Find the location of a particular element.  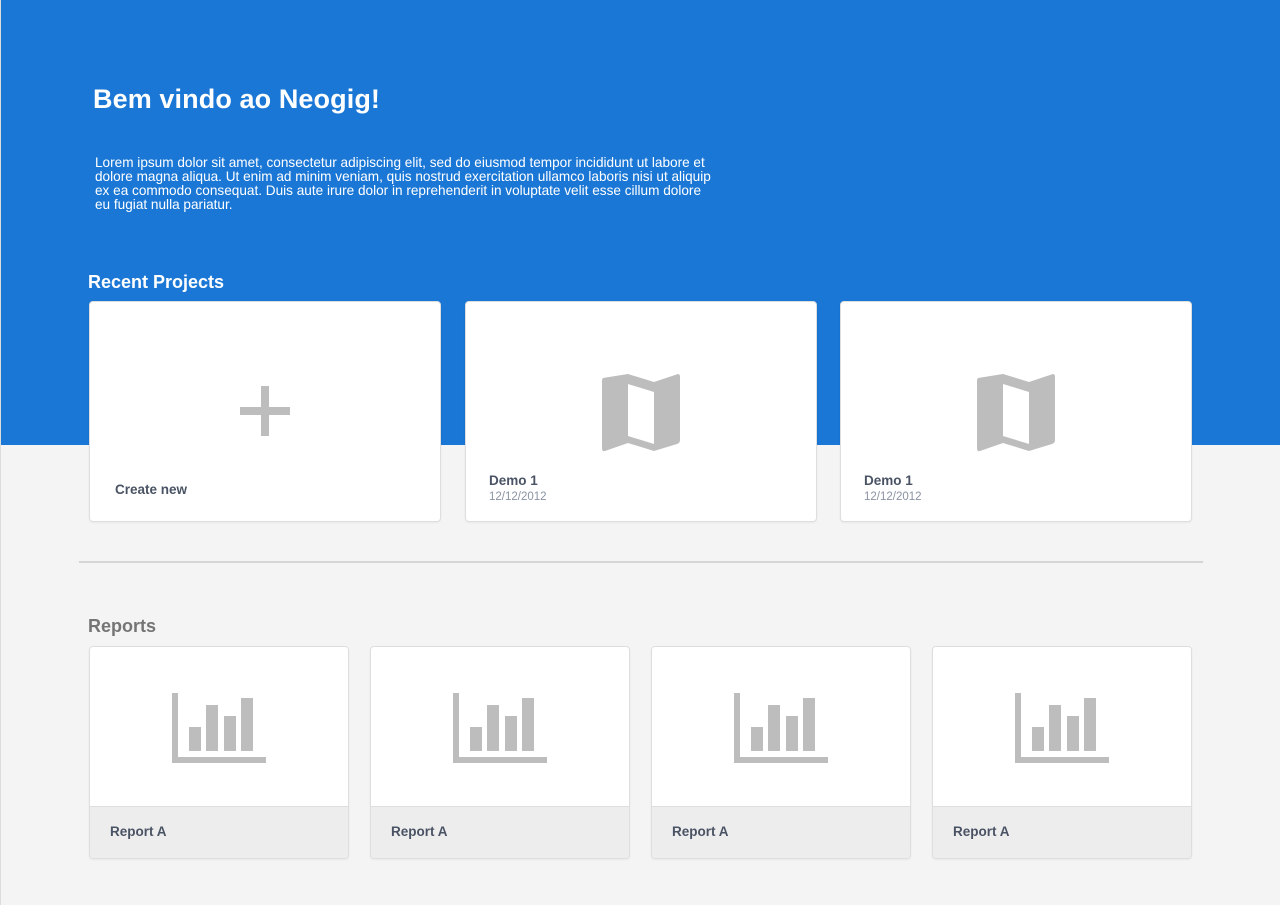

create-new-label: Create new is located at coordinates (151, 489).